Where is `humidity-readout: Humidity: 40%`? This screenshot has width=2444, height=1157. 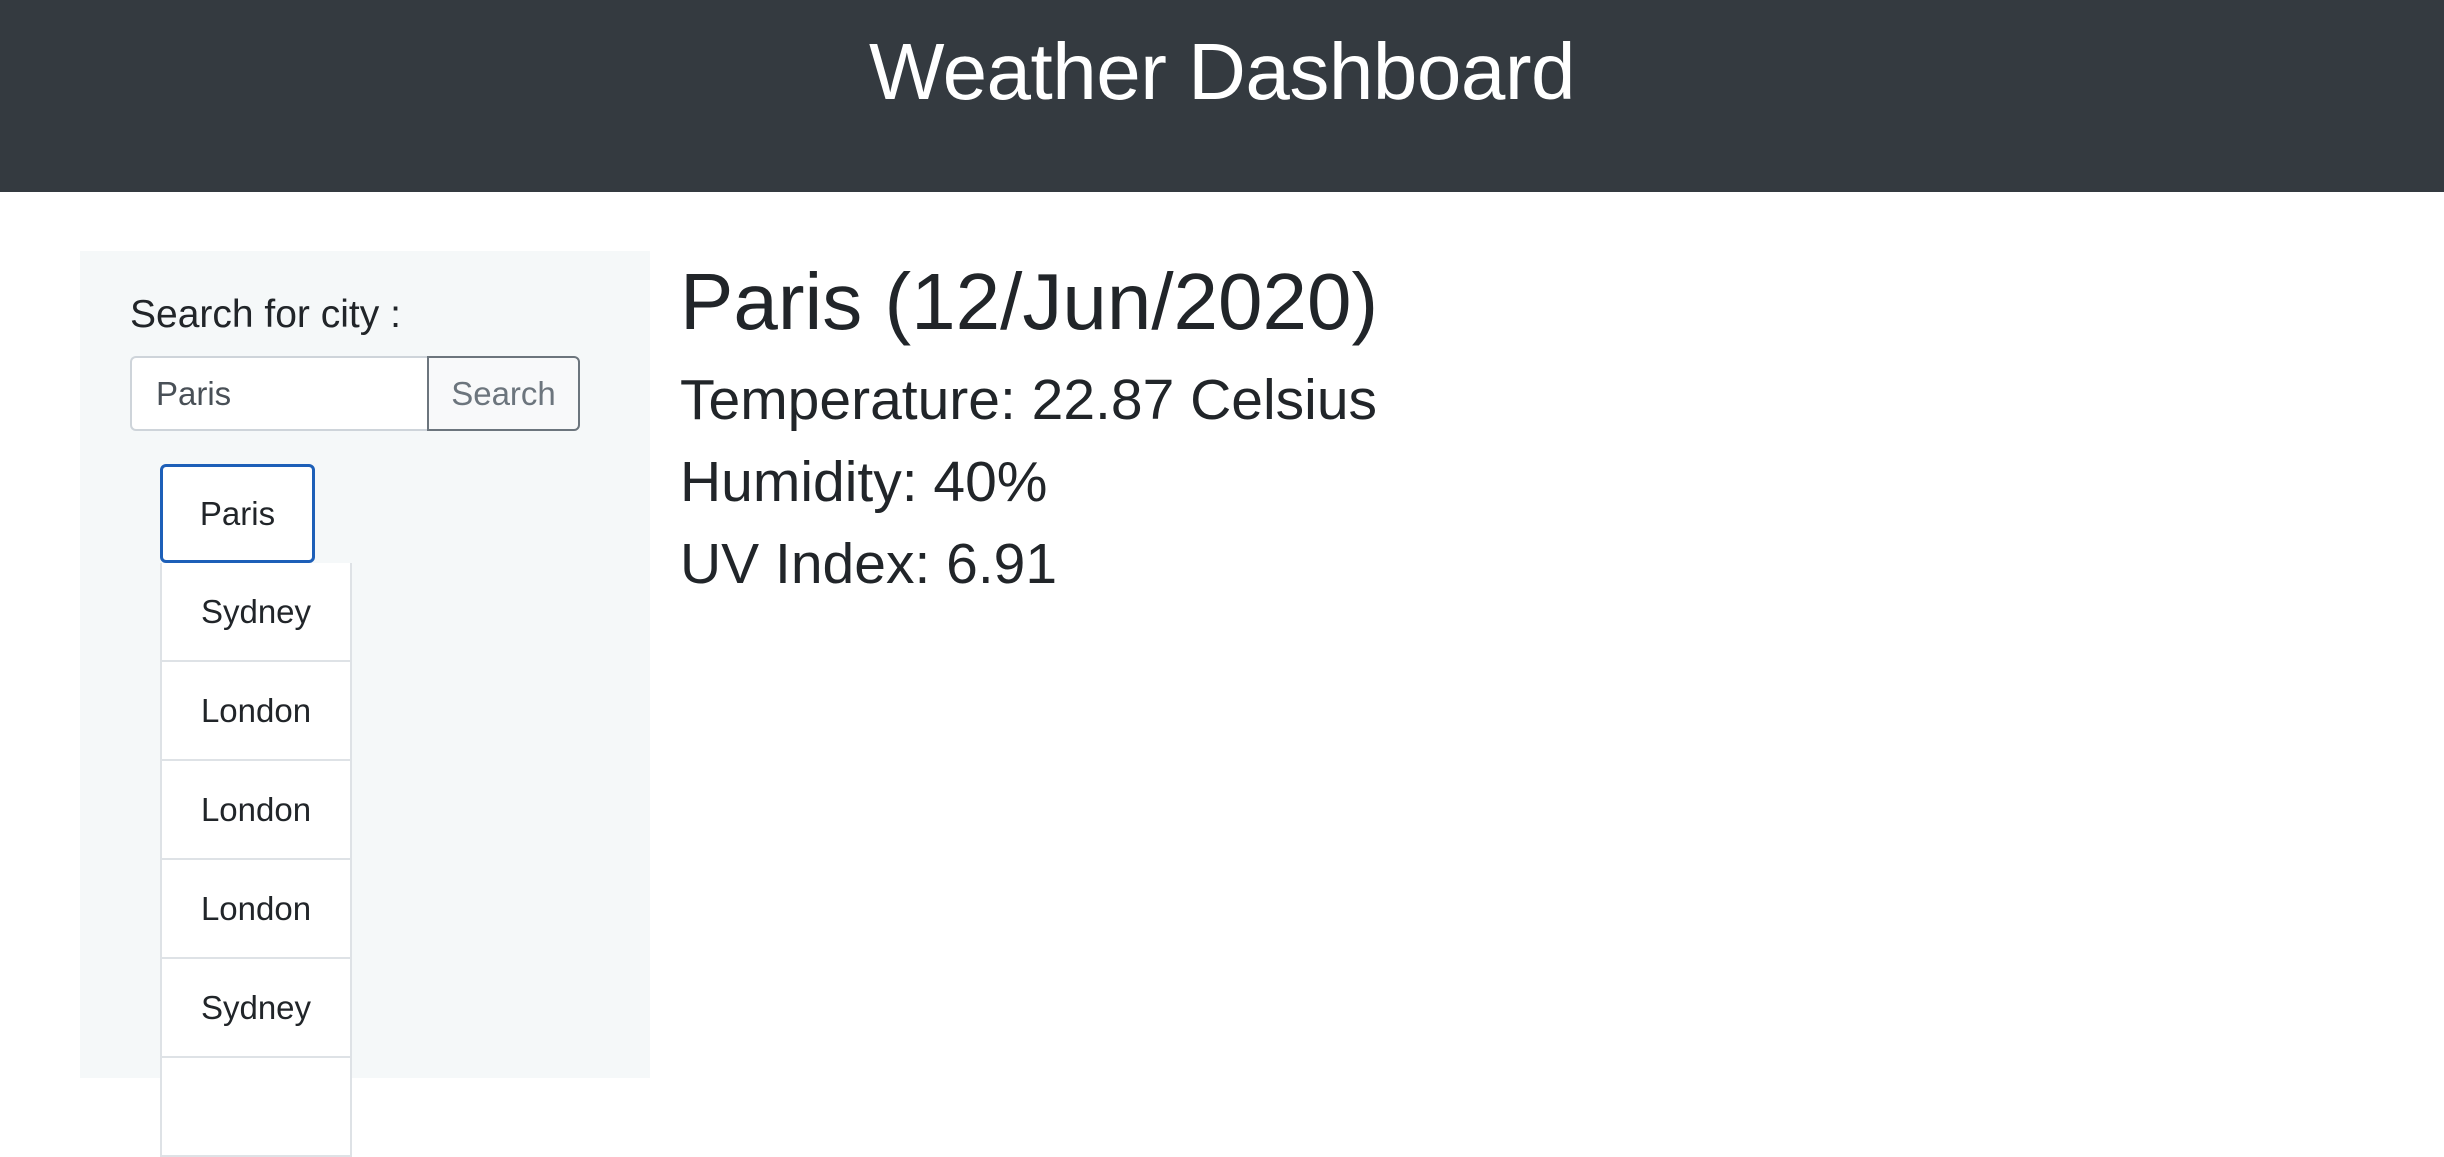 humidity-readout: Humidity: 40% is located at coordinates (864, 482).